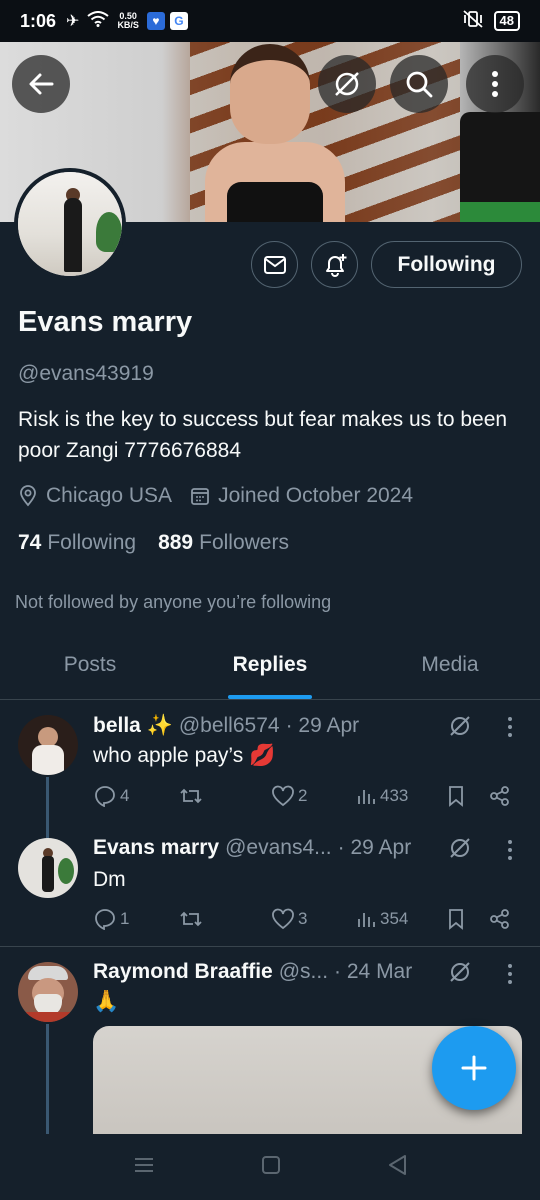  I want to click on airplane-icon: ✈, so click(73, 21).